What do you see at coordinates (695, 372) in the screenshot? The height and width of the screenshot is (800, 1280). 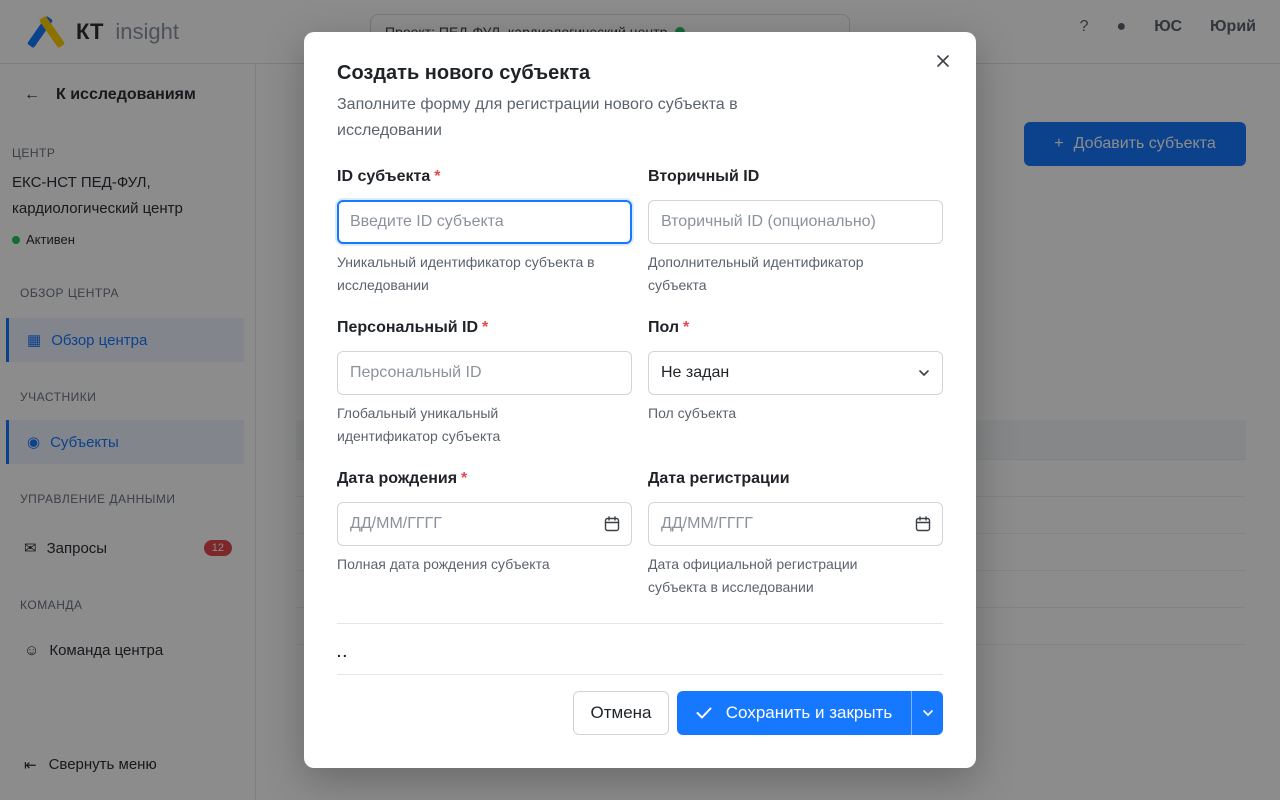 I see `sex-selected-value: Не задан` at bounding box center [695, 372].